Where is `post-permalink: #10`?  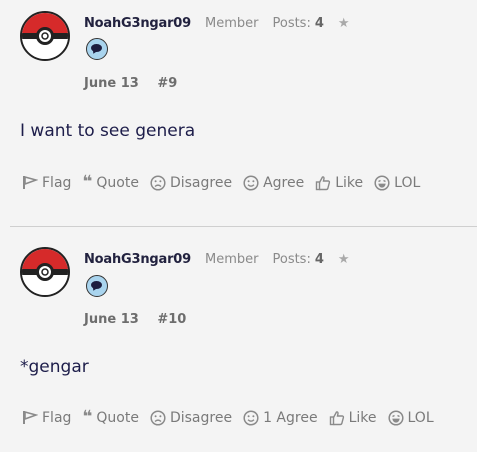
post-permalink: #10 is located at coordinates (171, 319).